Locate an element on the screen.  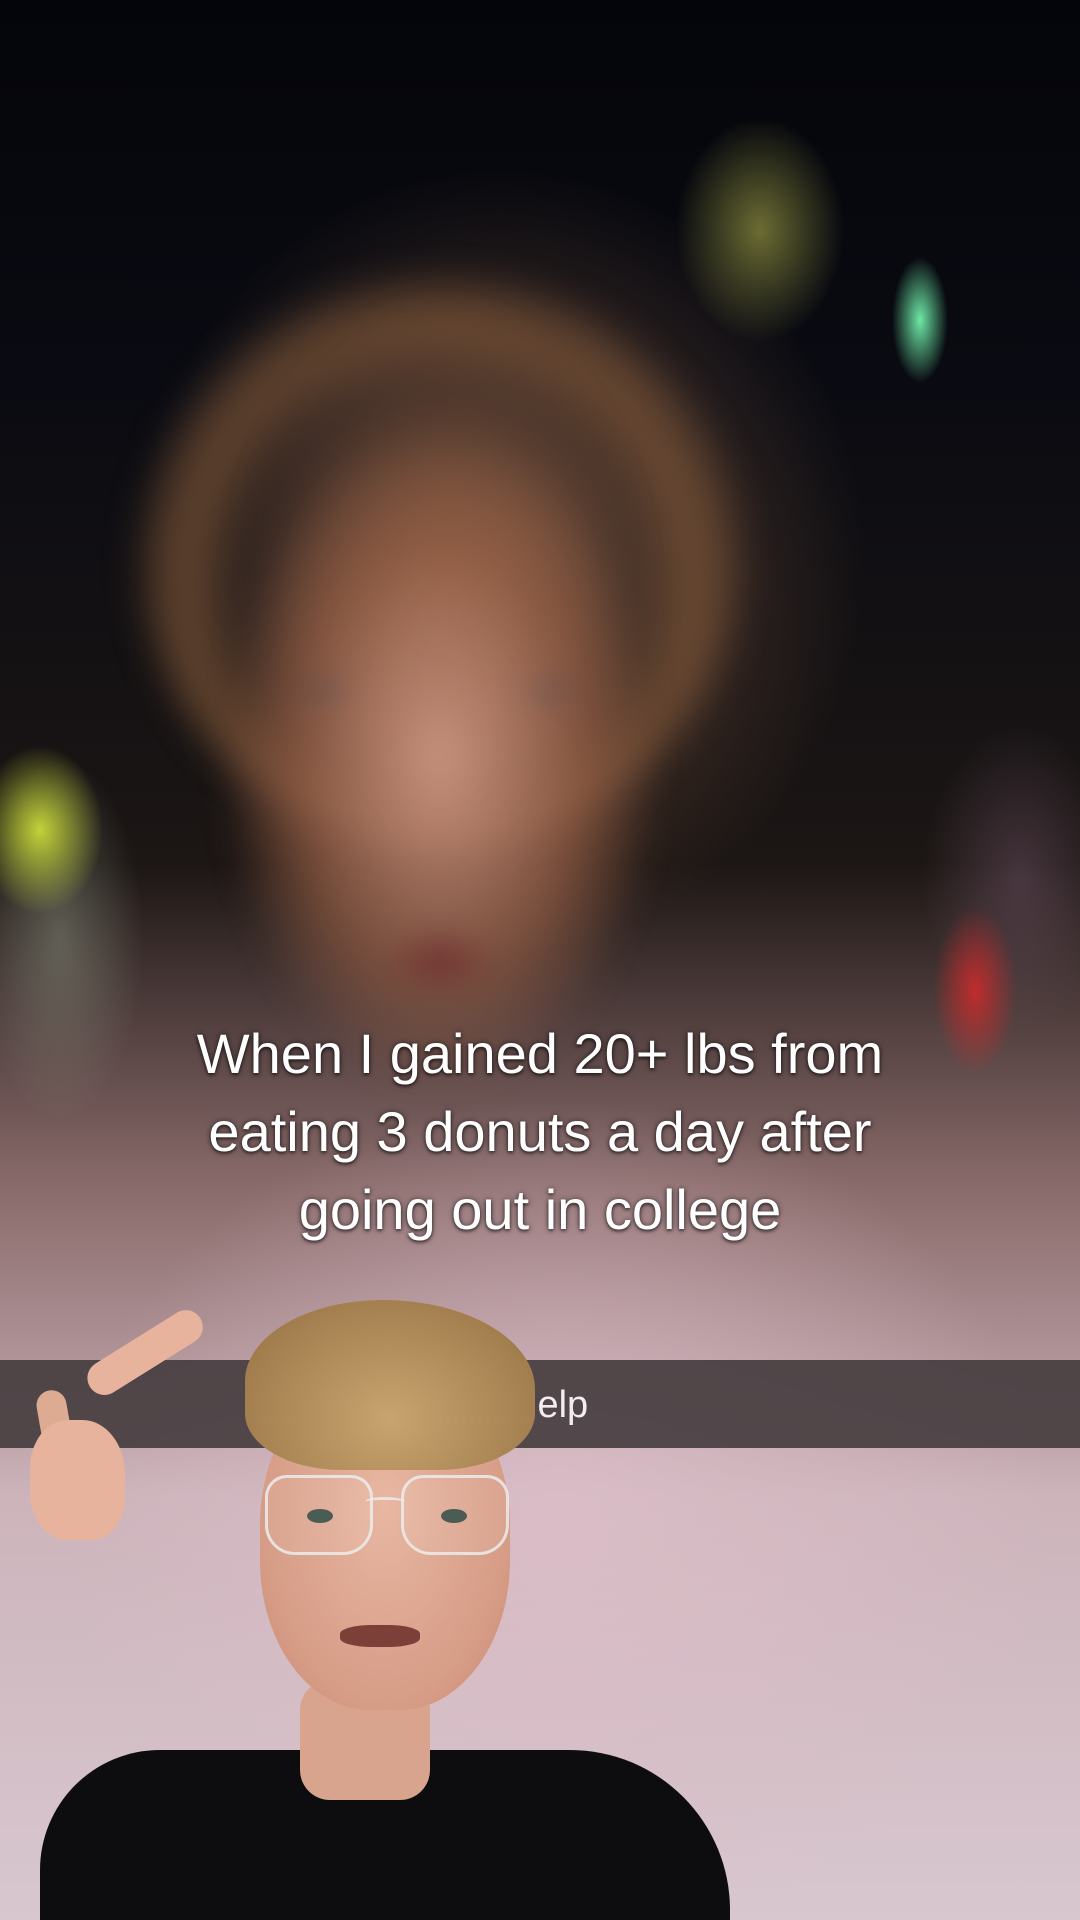
creator-eye-right is located at coordinates (454, 1516).